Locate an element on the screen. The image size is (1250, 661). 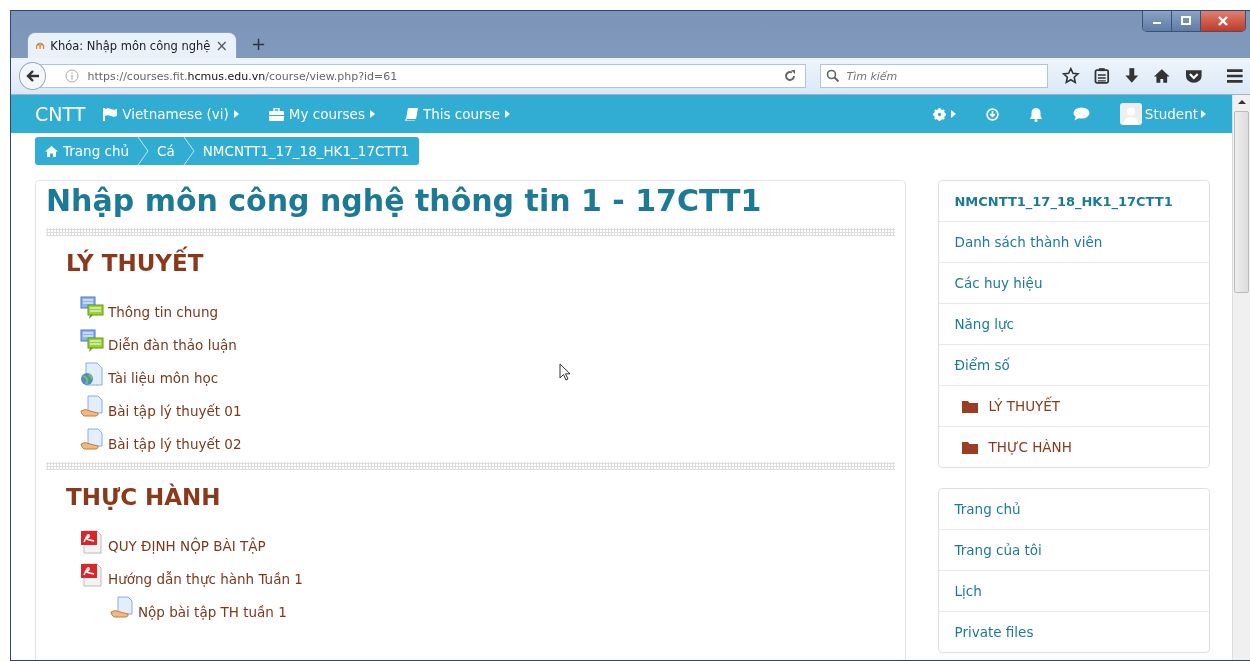
block-item: Trang chủ is located at coordinates (1074, 509).